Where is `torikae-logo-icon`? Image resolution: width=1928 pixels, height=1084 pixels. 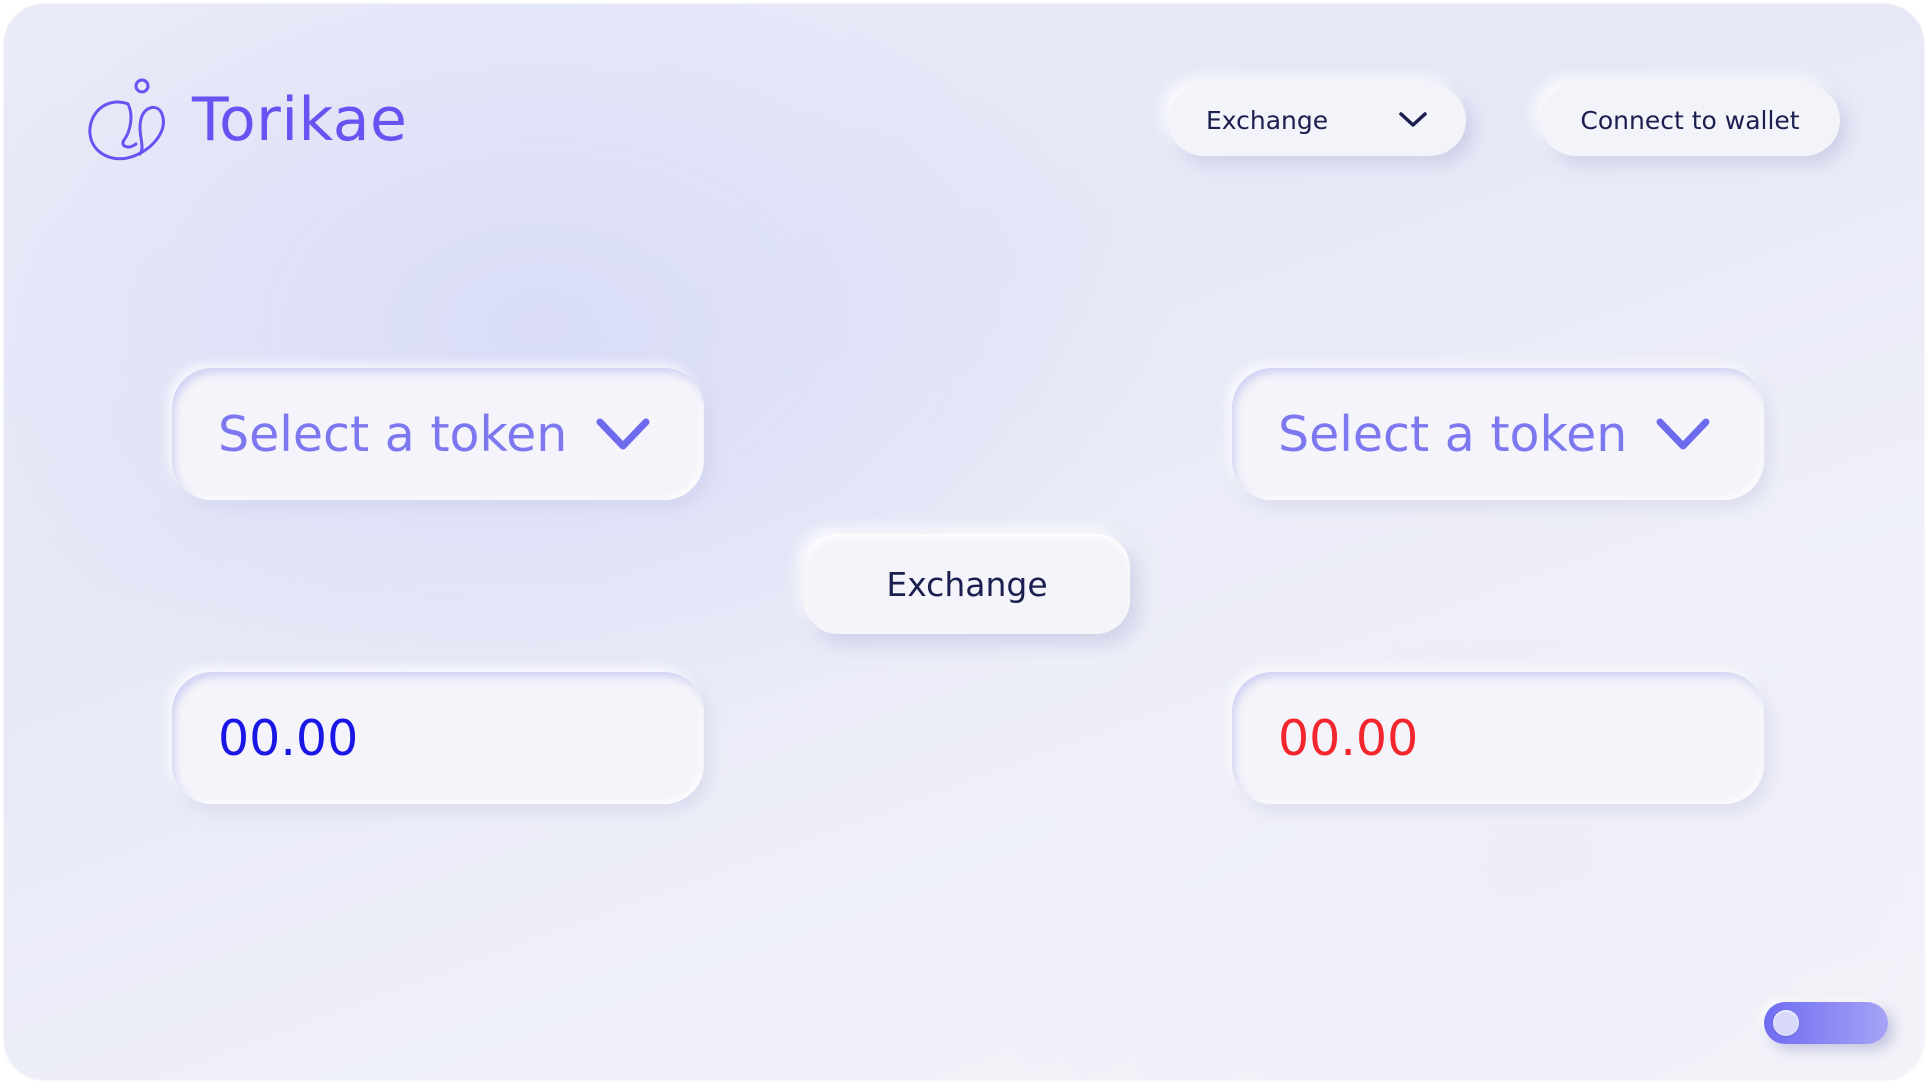
torikae-logo-icon is located at coordinates (128, 120).